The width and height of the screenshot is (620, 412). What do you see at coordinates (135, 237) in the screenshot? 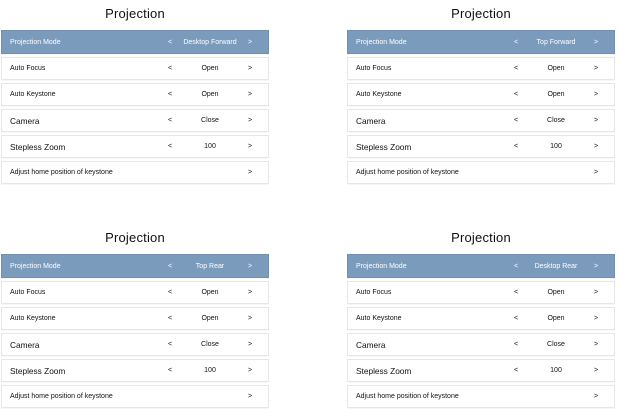
I see `panel-title: Projection` at bounding box center [135, 237].